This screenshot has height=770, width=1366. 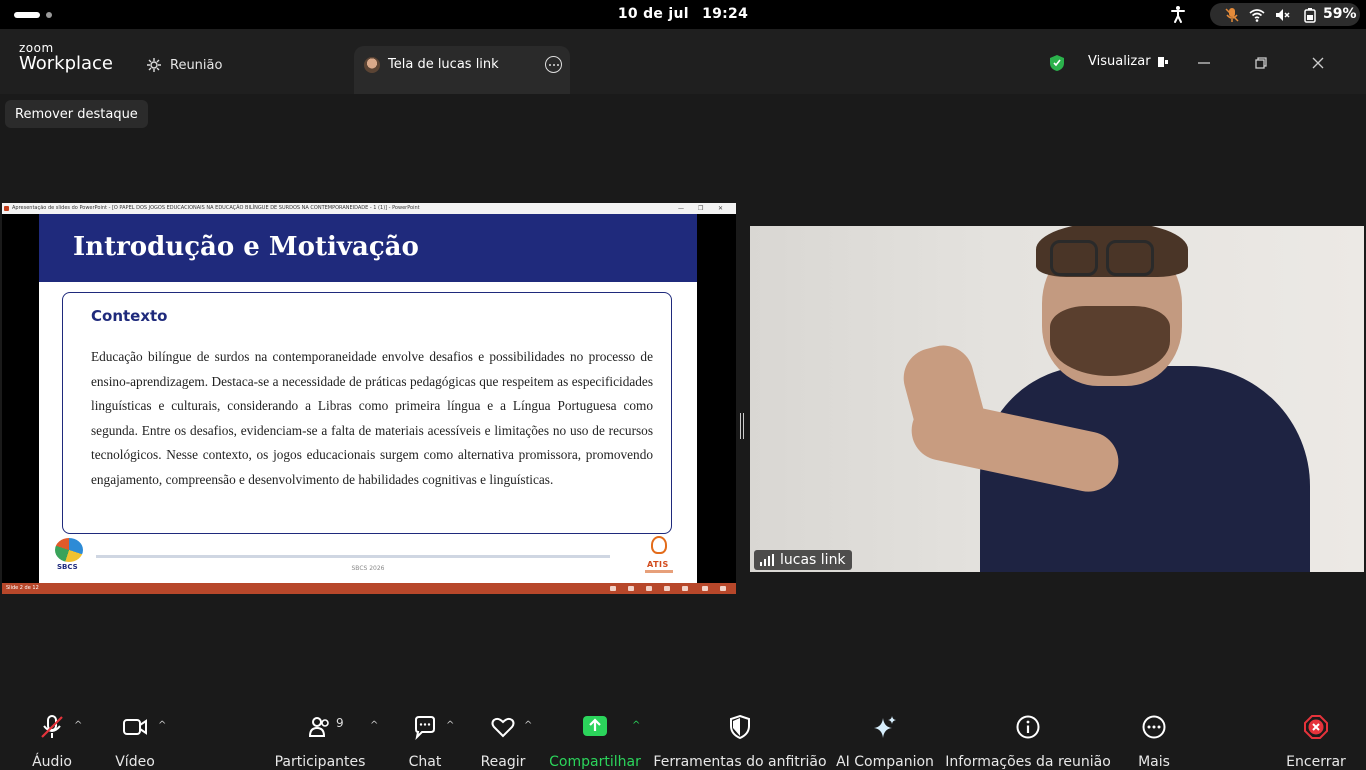 What do you see at coordinates (1232, 15) in the screenshot?
I see `mic-in-use-icon` at bounding box center [1232, 15].